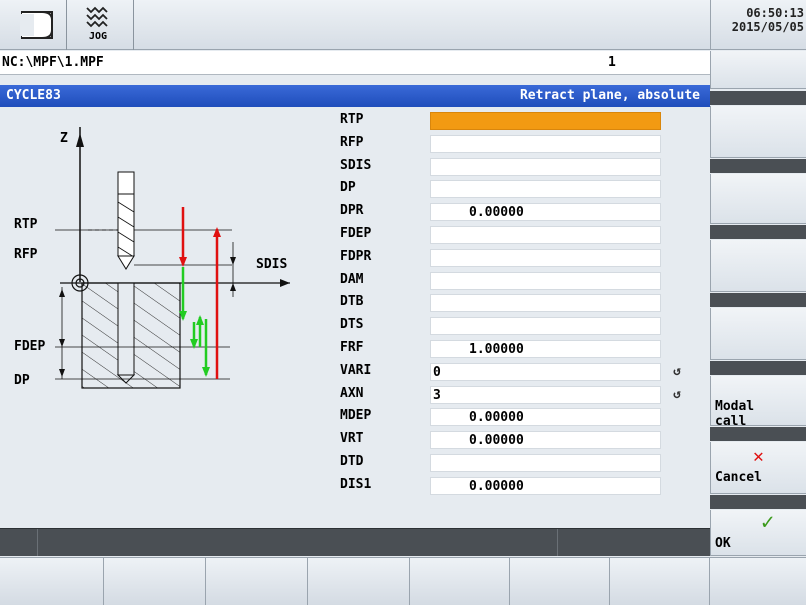  I want to click on param-label-dtb: DTB, so click(352, 301).